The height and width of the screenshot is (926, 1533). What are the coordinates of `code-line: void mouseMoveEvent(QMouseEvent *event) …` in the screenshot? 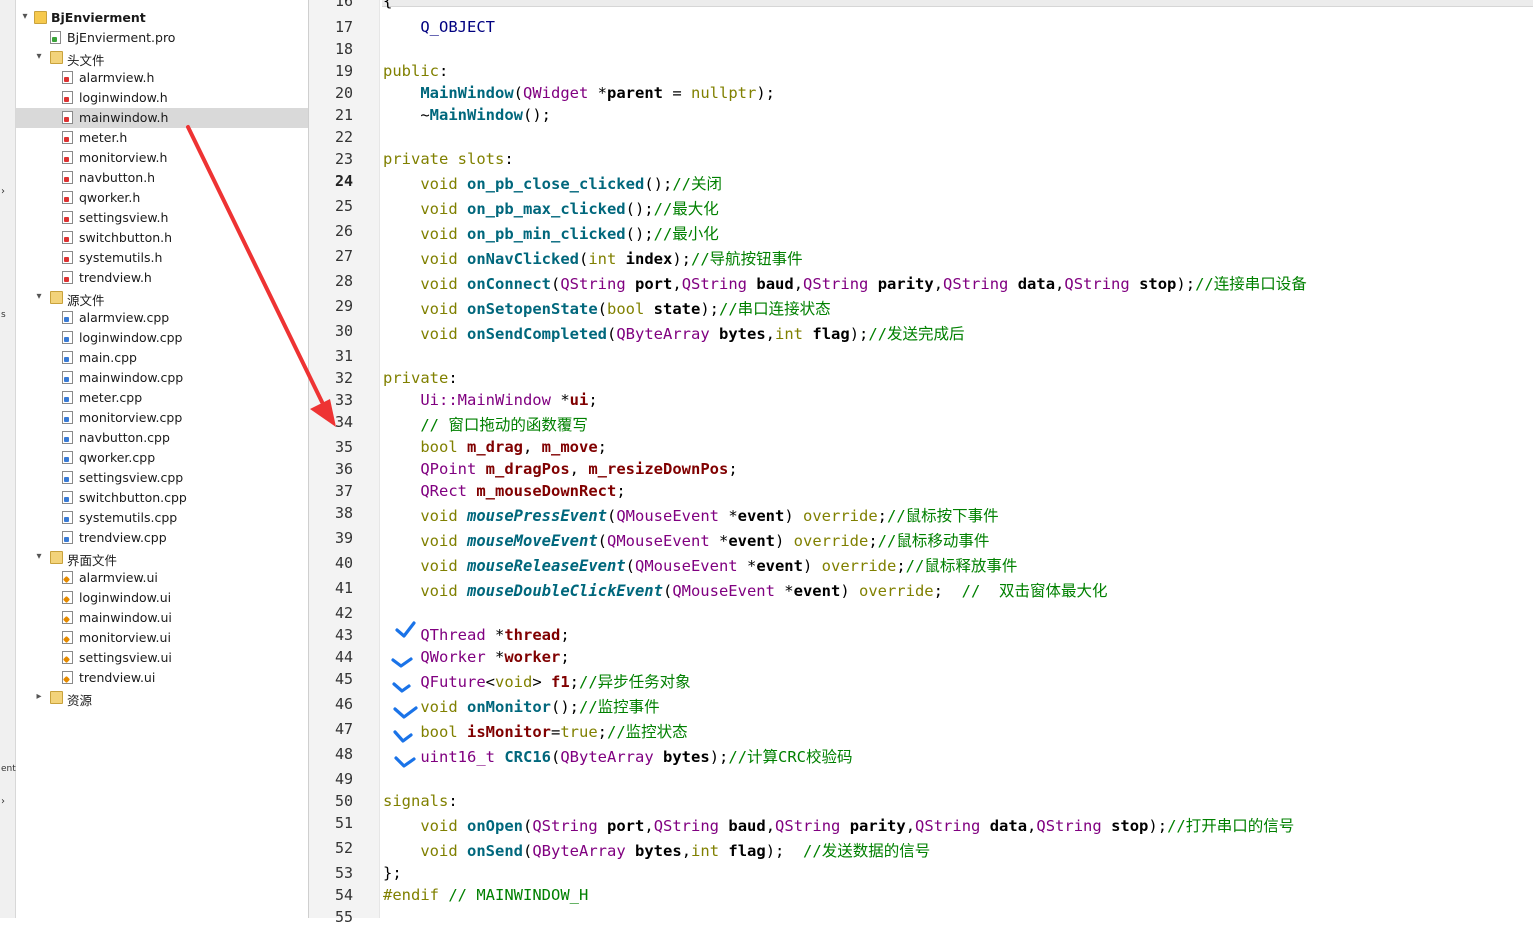 It's located at (686, 540).